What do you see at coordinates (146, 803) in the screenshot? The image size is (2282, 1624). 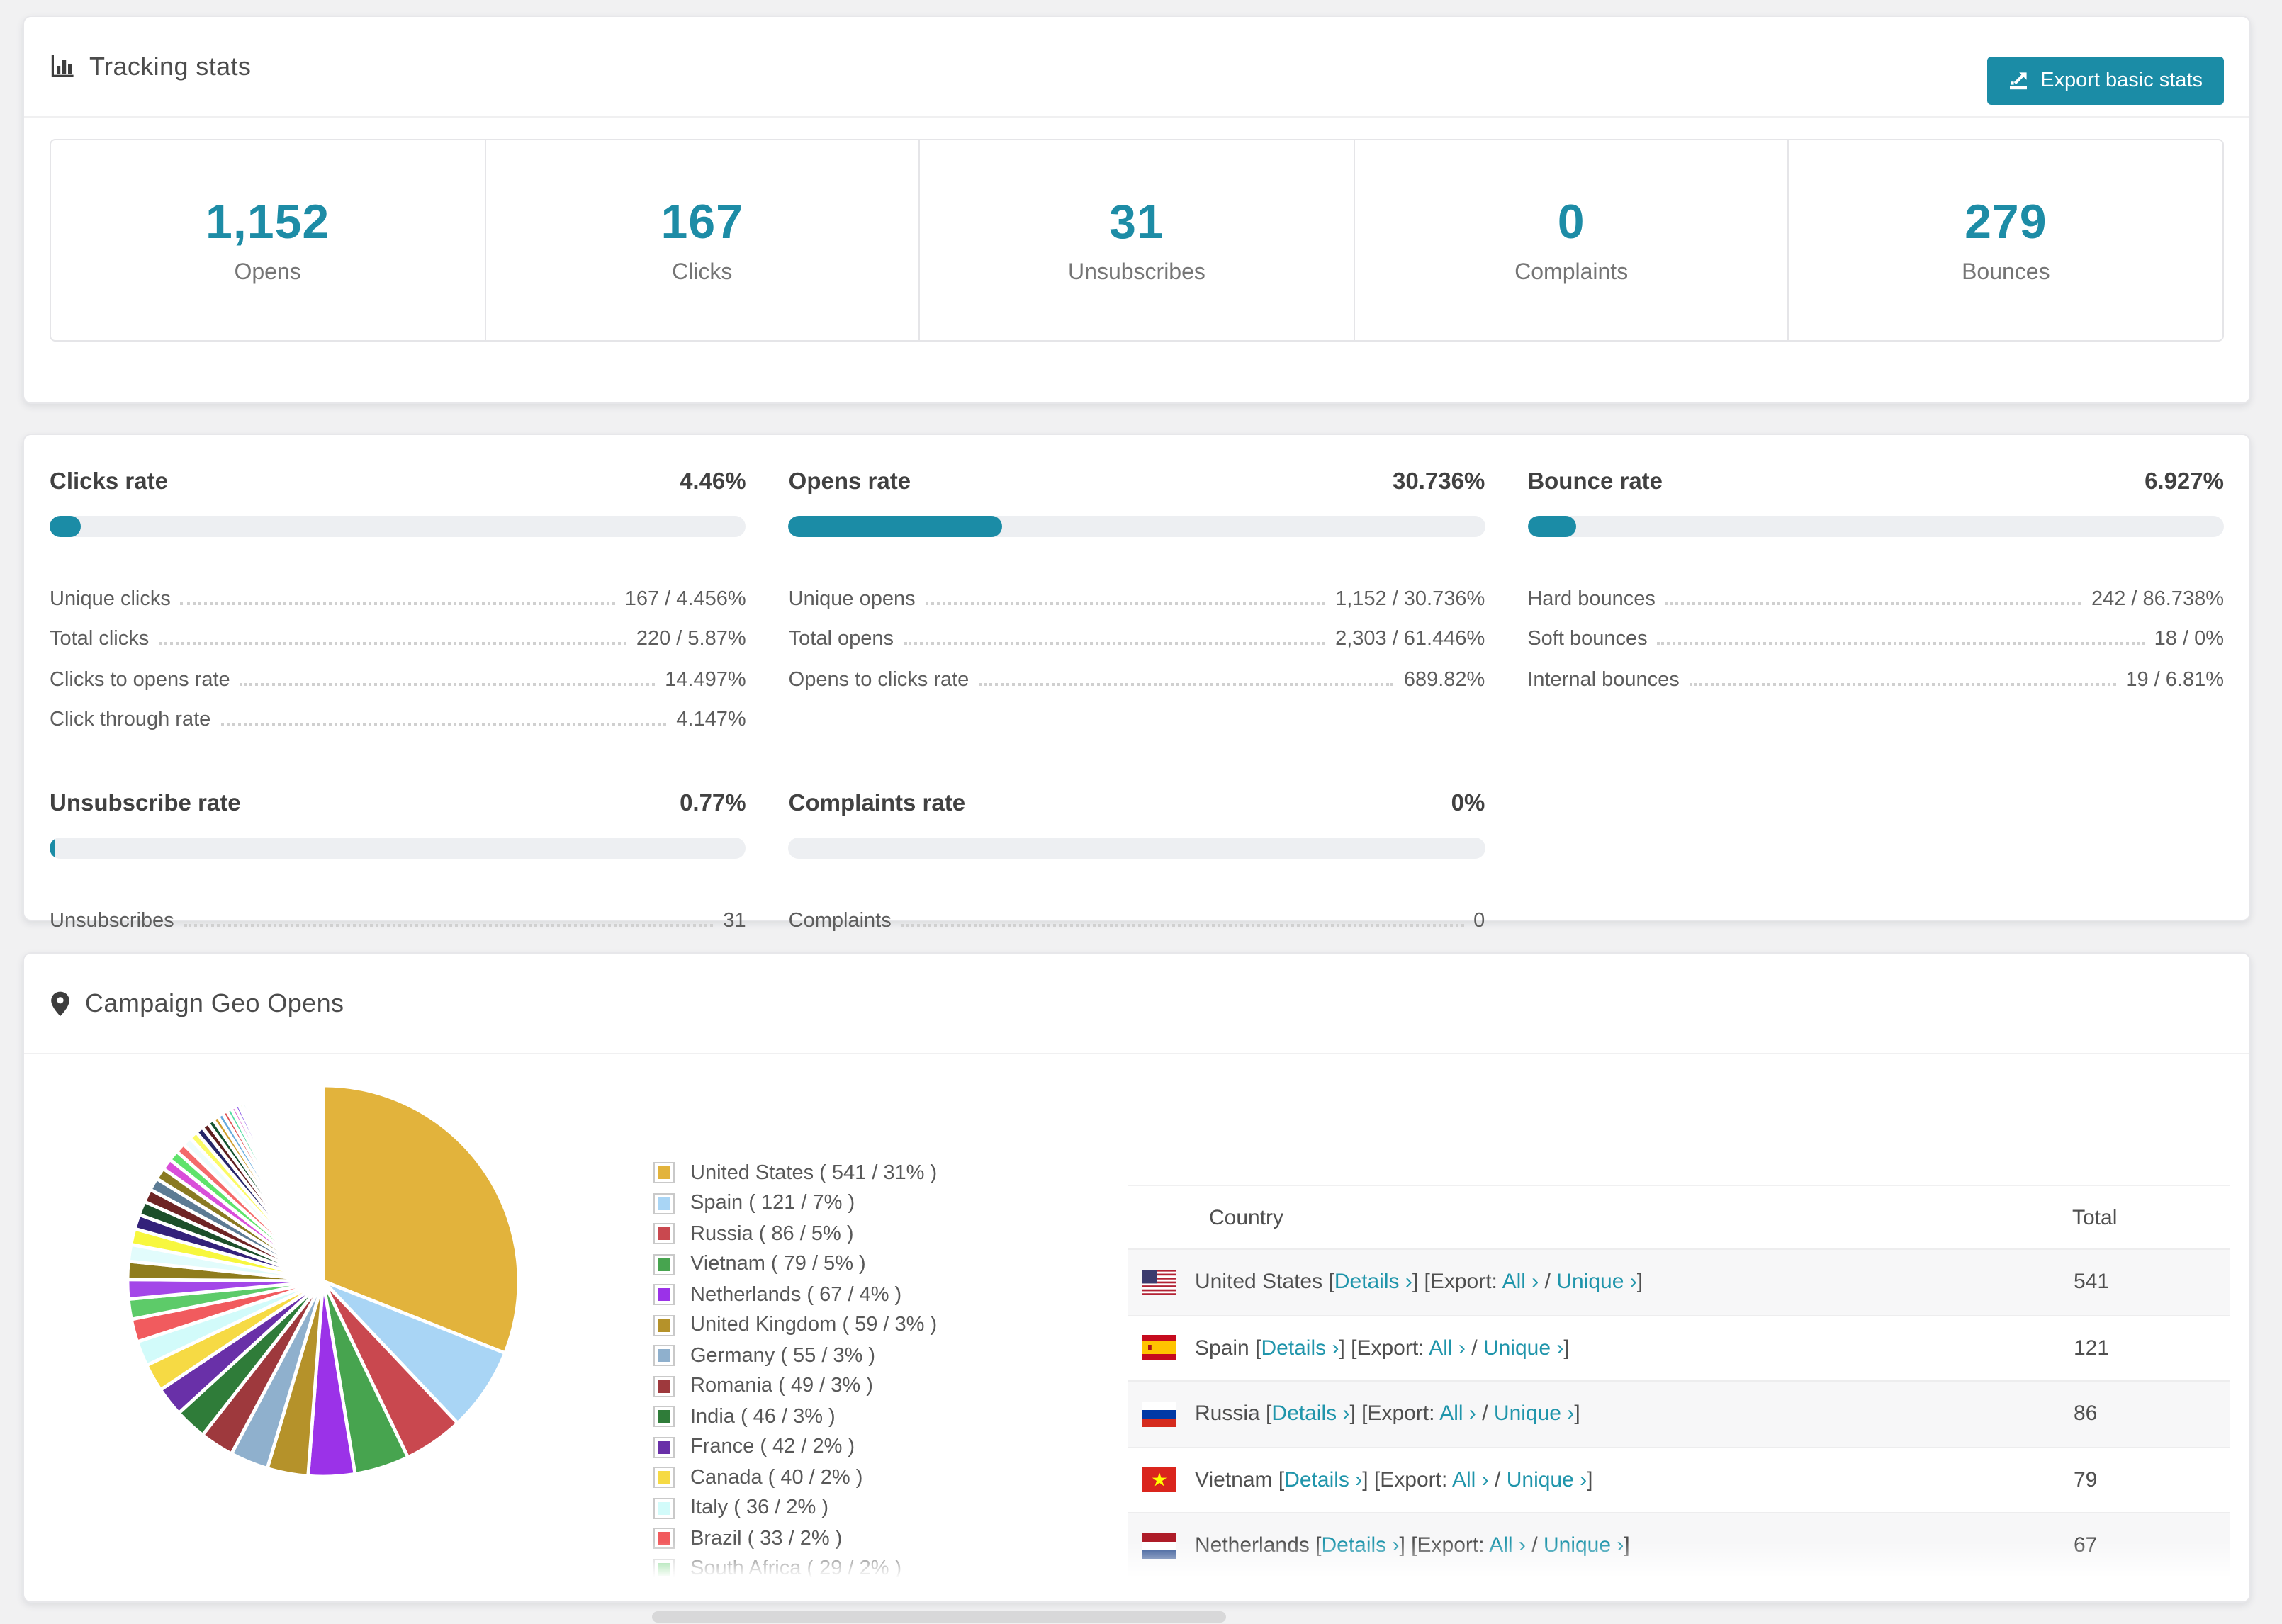 I see `rate-title: Unsubscribe rate` at bounding box center [146, 803].